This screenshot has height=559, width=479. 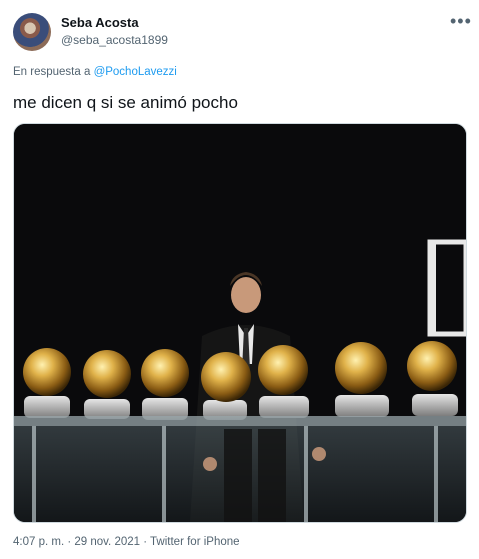 I want to click on tweet-date: 29 nov. 2021, so click(x=107, y=542).